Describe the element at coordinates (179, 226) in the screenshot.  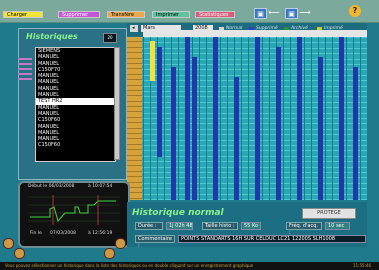
I see `duree-value: 1j 02h 48` at that location.